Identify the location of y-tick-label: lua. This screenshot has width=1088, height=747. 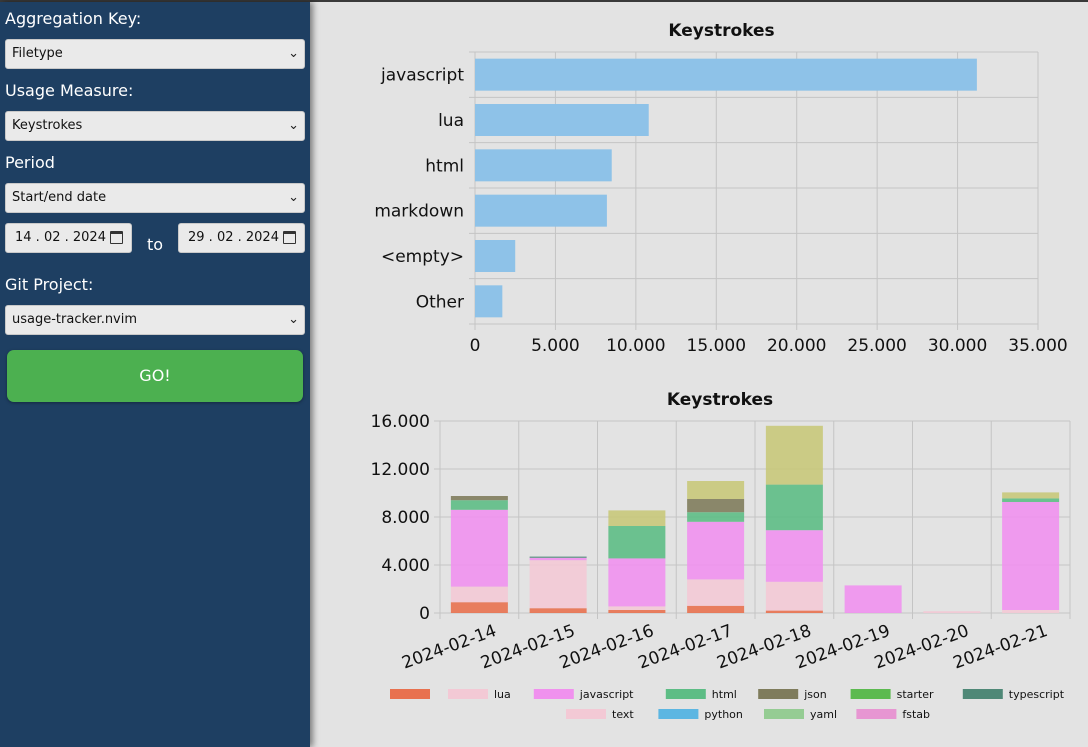
(451, 121).